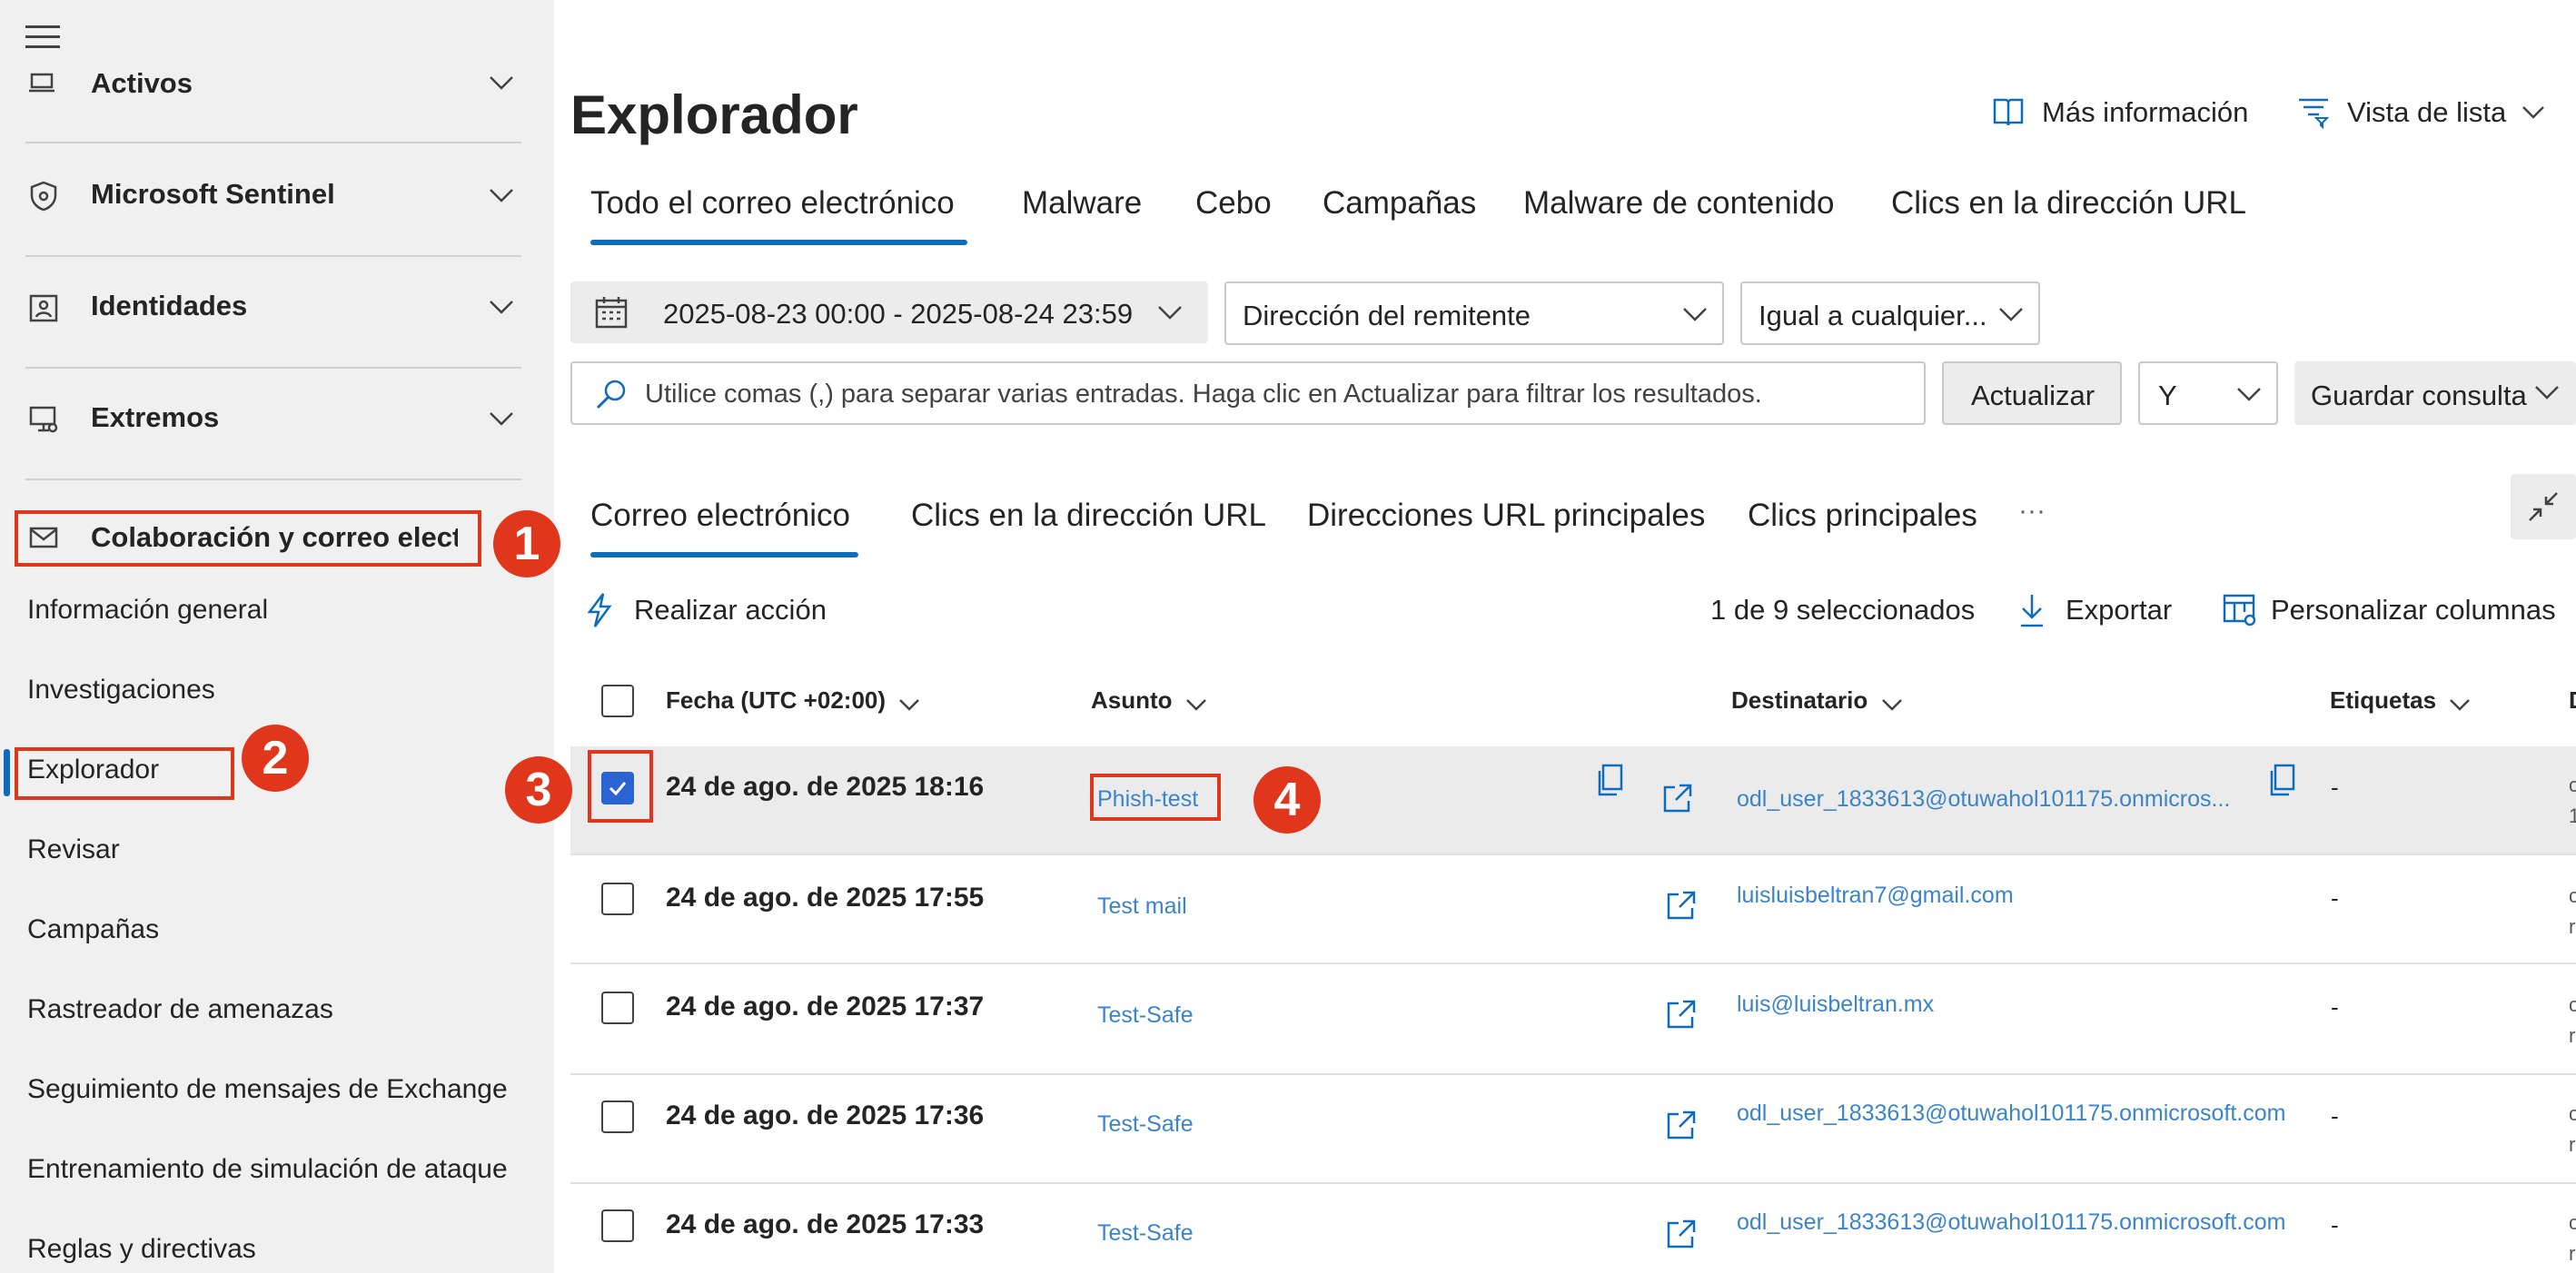 This screenshot has height=1273, width=2576. I want to click on annotation-badge-3: 3, so click(538, 790).